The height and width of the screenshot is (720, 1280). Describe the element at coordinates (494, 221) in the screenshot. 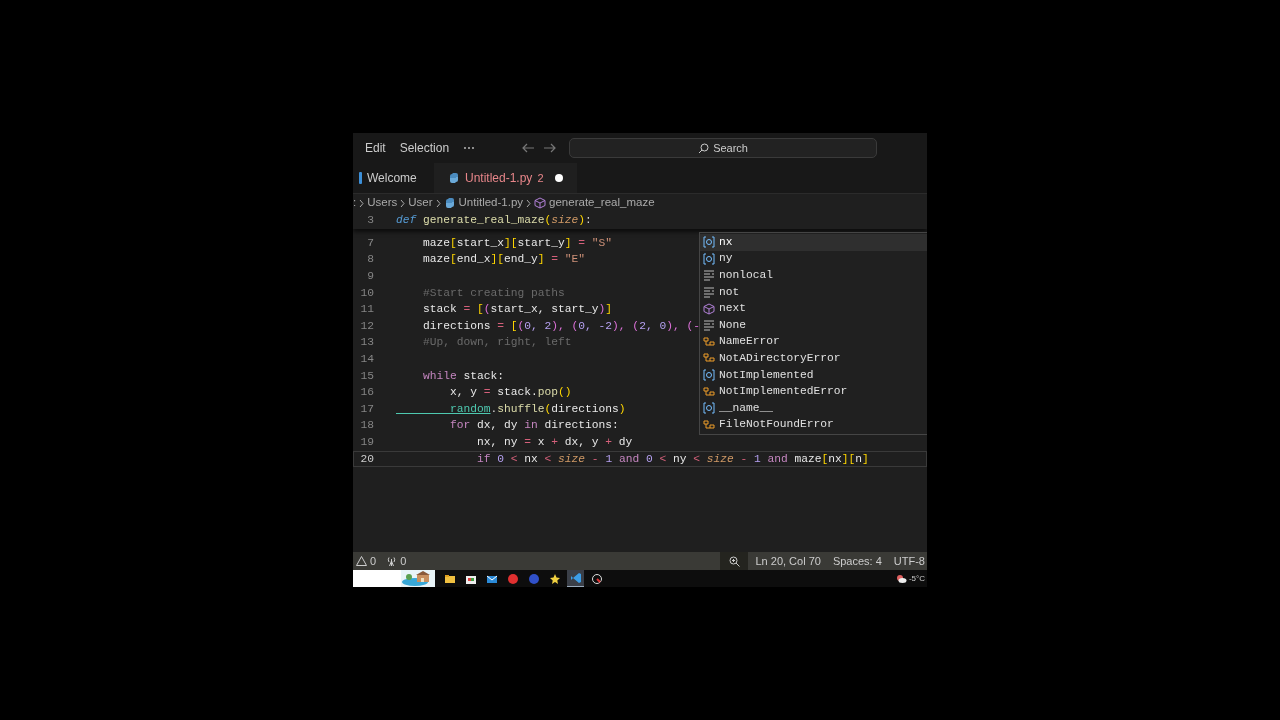

I see `code-line: def generate_real_maze(size):` at that location.